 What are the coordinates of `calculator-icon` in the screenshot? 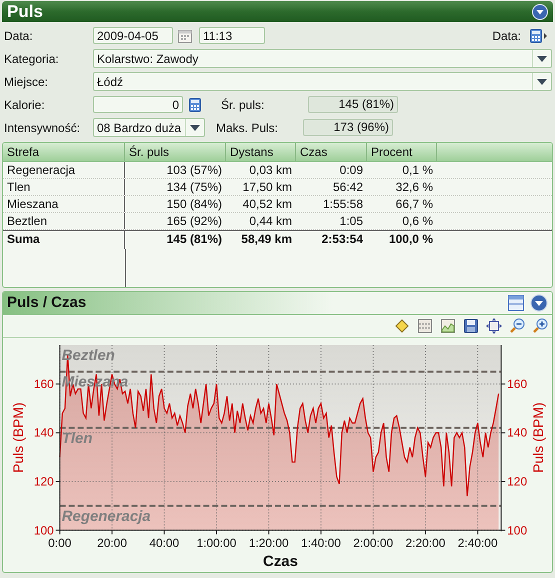 It's located at (195, 104).